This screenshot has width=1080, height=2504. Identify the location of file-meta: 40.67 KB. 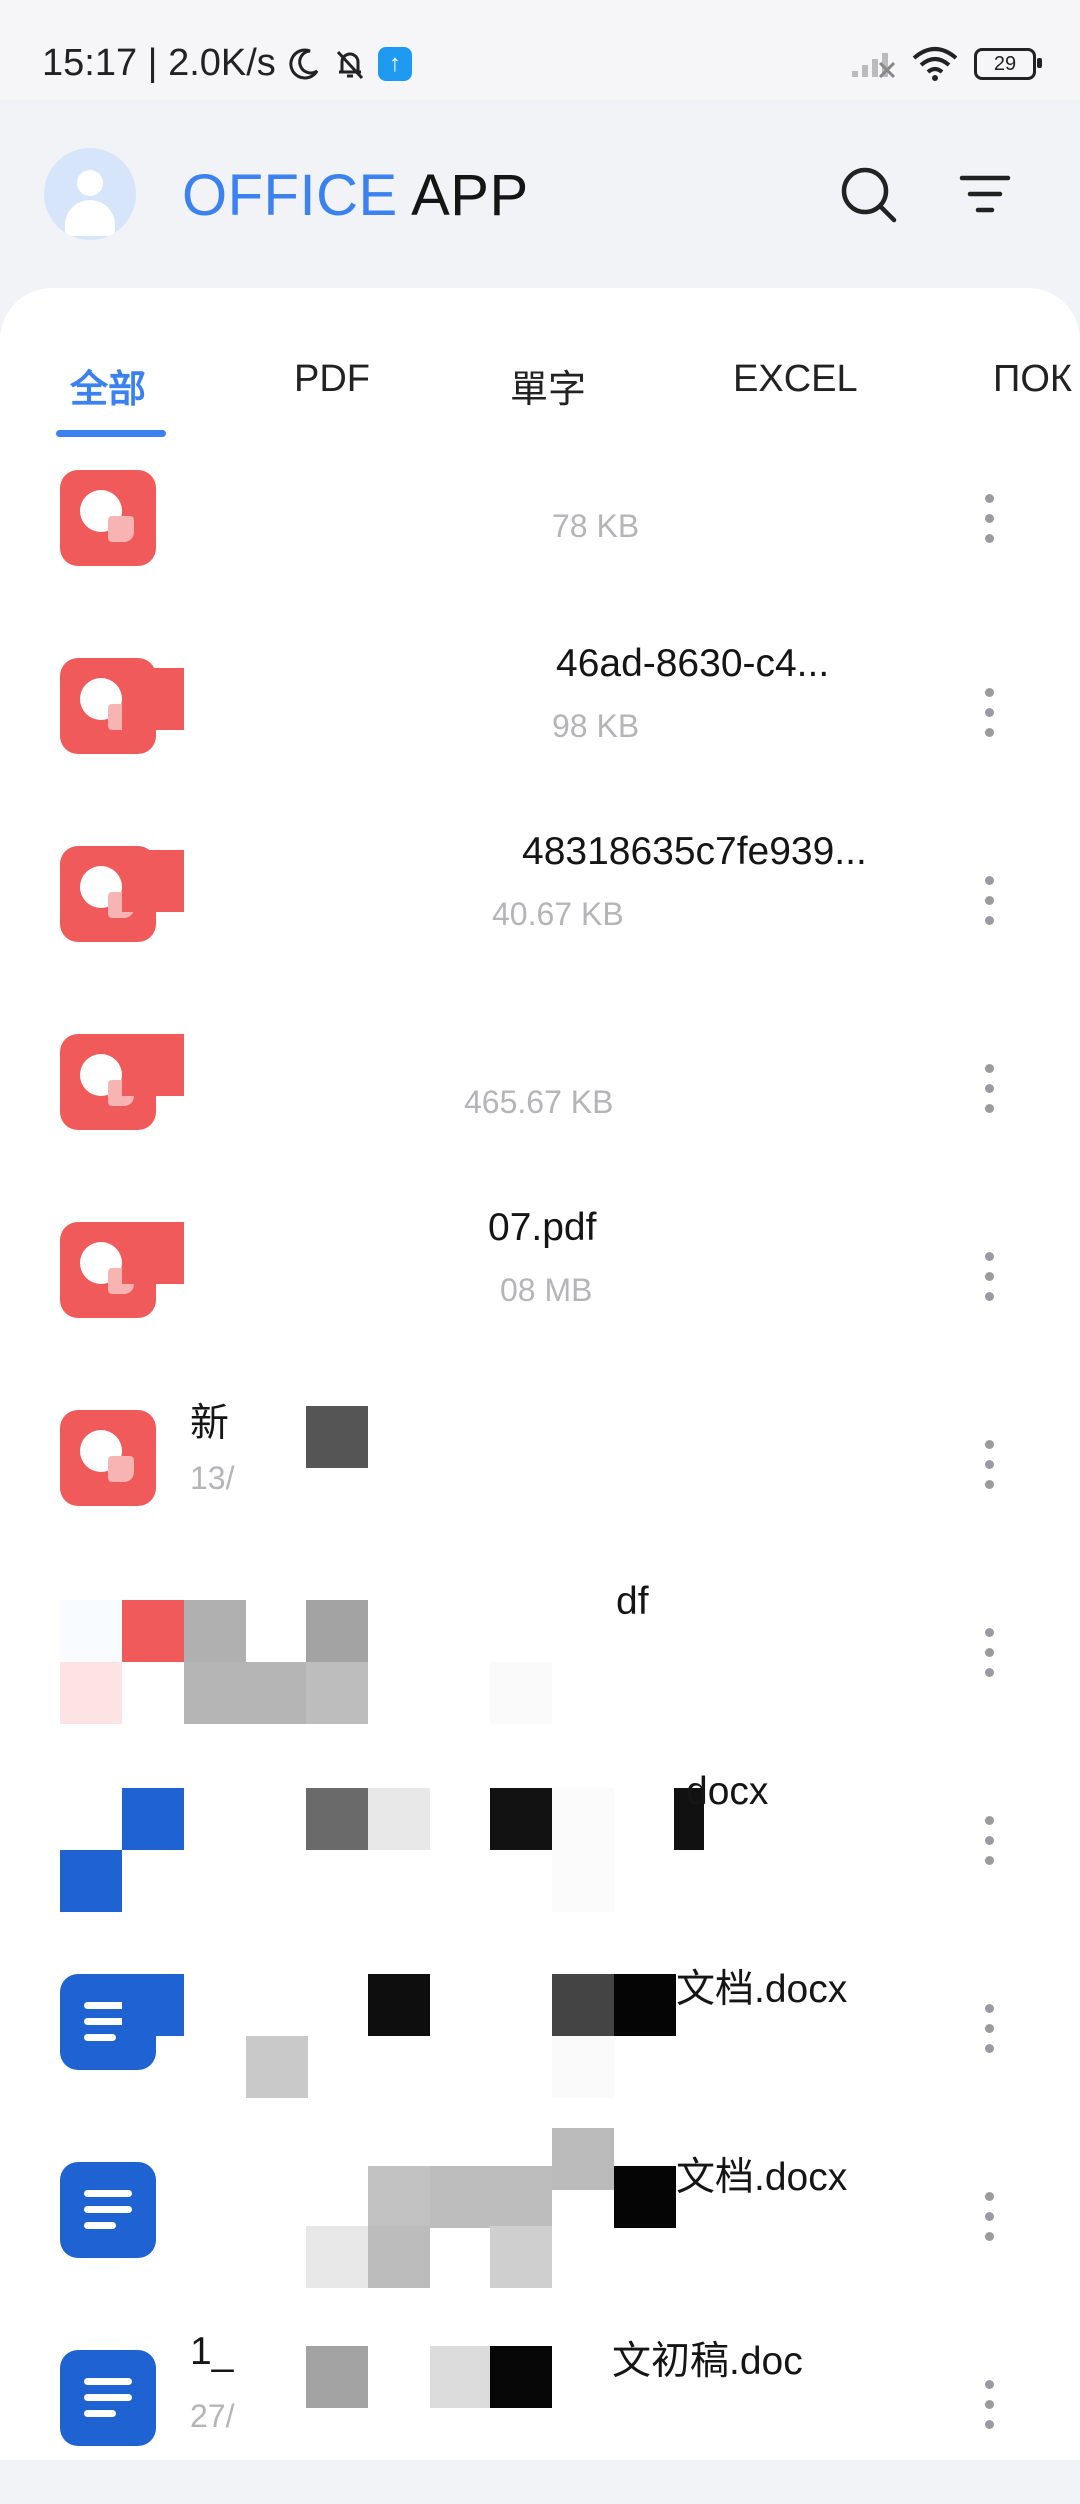
(558, 914).